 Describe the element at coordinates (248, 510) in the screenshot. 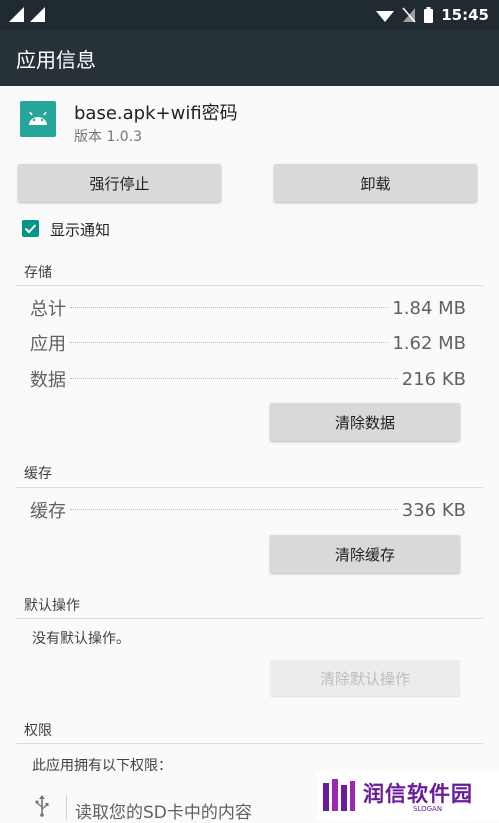

I see `cache-row: 缓存 336 KB` at that location.